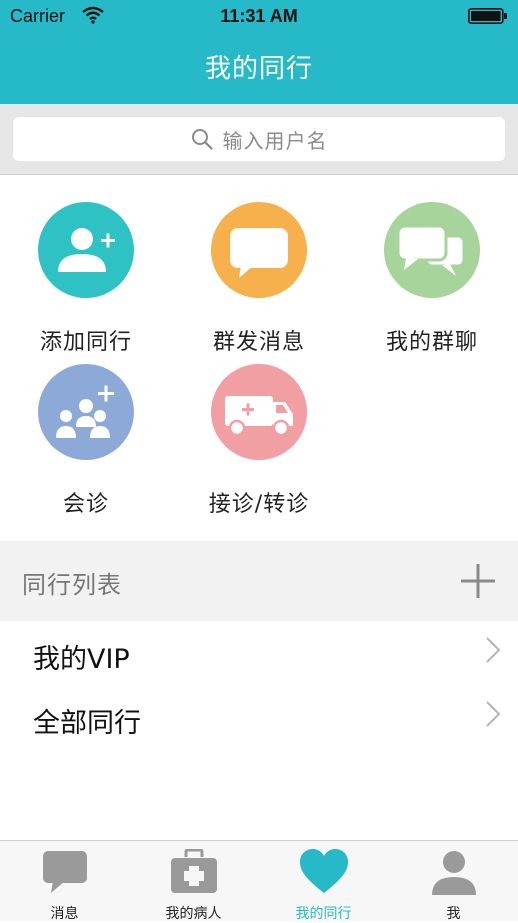 This screenshot has width=518, height=923. I want to click on broadcast-message-action: 群发消息, so click(259, 279).